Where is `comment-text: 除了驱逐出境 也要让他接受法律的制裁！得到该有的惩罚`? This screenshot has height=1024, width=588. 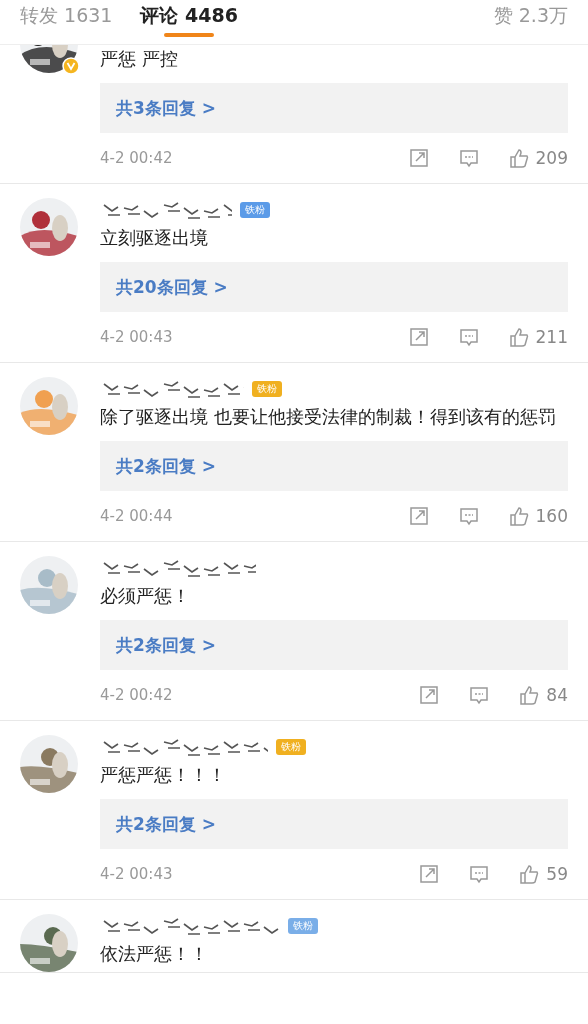 comment-text: 除了驱逐出境 也要让他接受法律的制裁！得到该有的惩罚 is located at coordinates (328, 417).